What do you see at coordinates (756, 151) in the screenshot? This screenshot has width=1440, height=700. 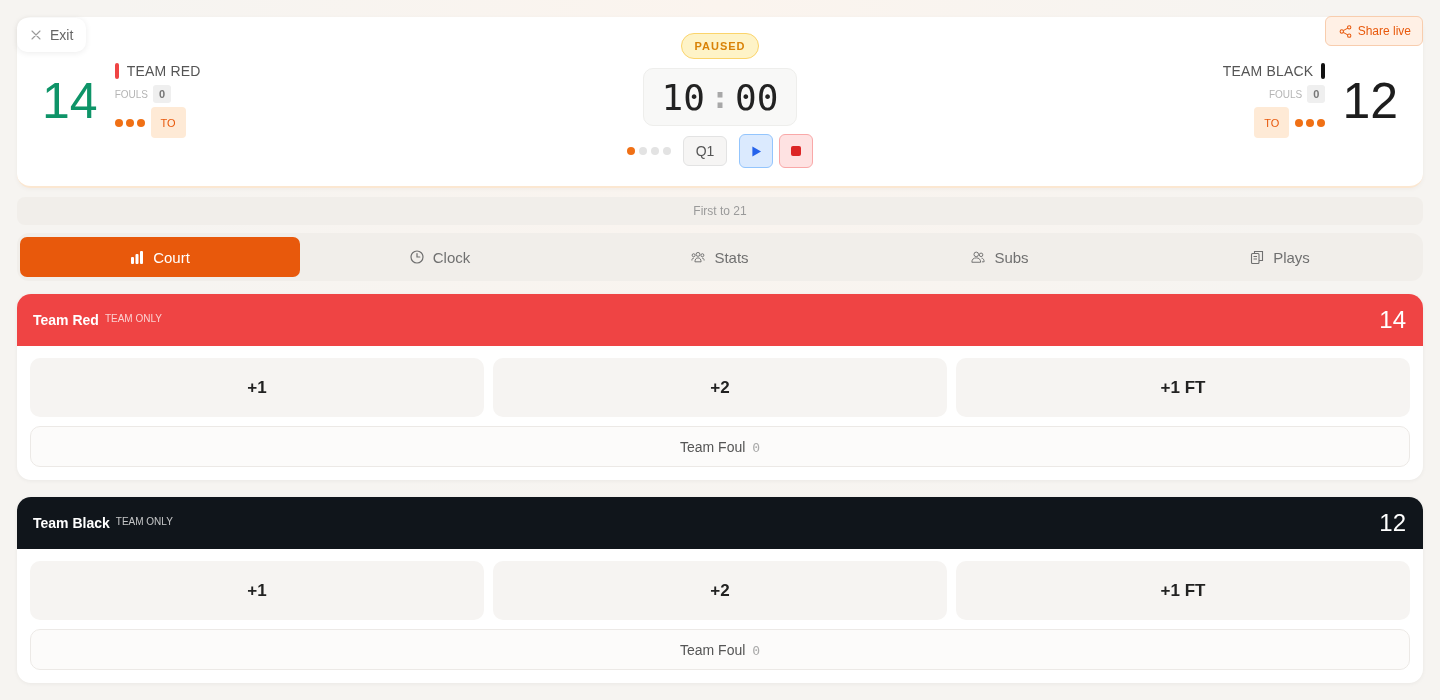 I see `play-button` at bounding box center [756, 151].